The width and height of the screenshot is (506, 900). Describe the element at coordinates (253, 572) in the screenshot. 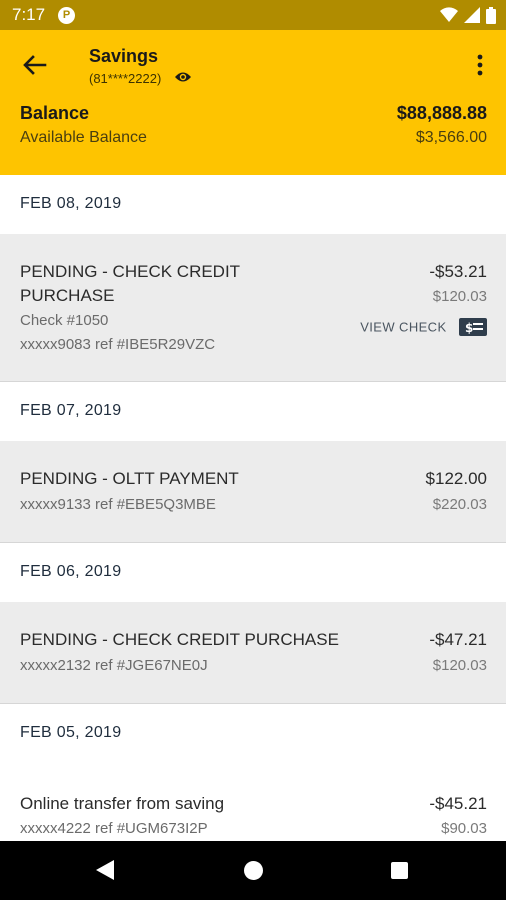

I see `date-header: FEB 06, 2019` at that location.